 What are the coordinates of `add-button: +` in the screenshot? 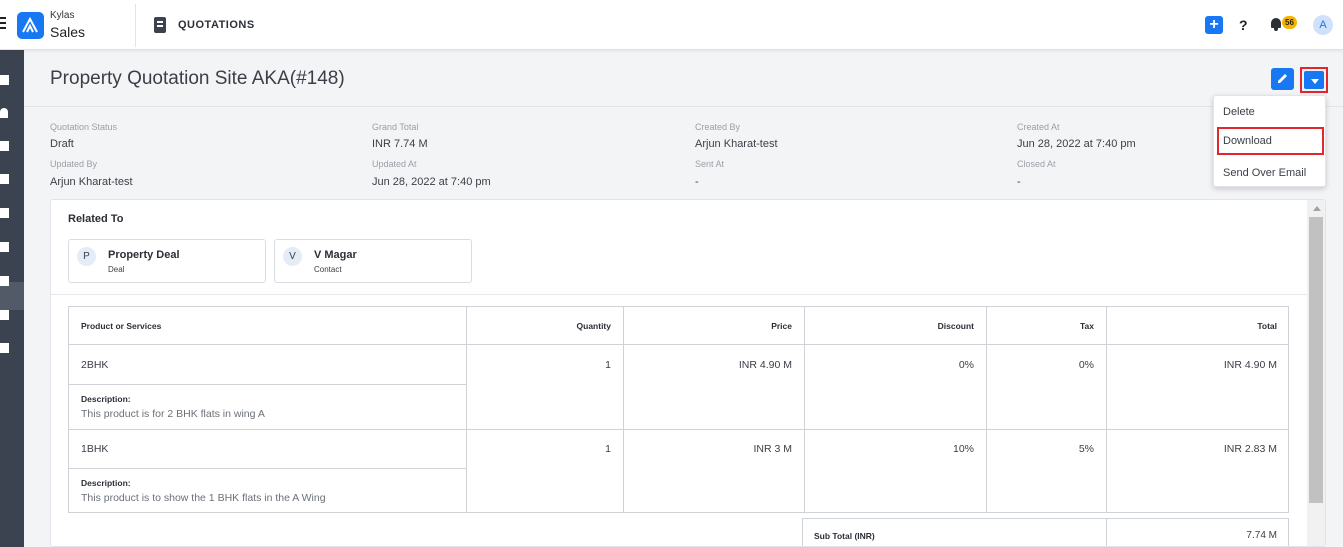 It's located at (1214, 25).